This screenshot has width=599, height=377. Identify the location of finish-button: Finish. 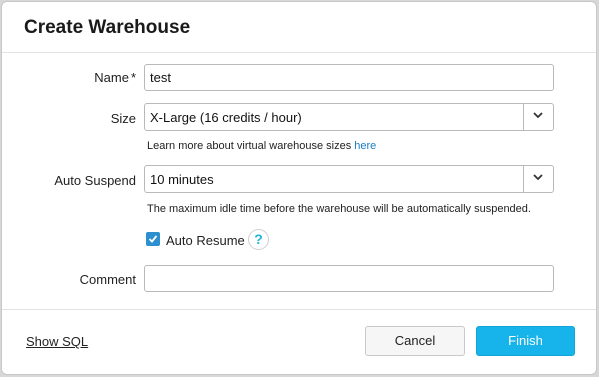
(525, 341).